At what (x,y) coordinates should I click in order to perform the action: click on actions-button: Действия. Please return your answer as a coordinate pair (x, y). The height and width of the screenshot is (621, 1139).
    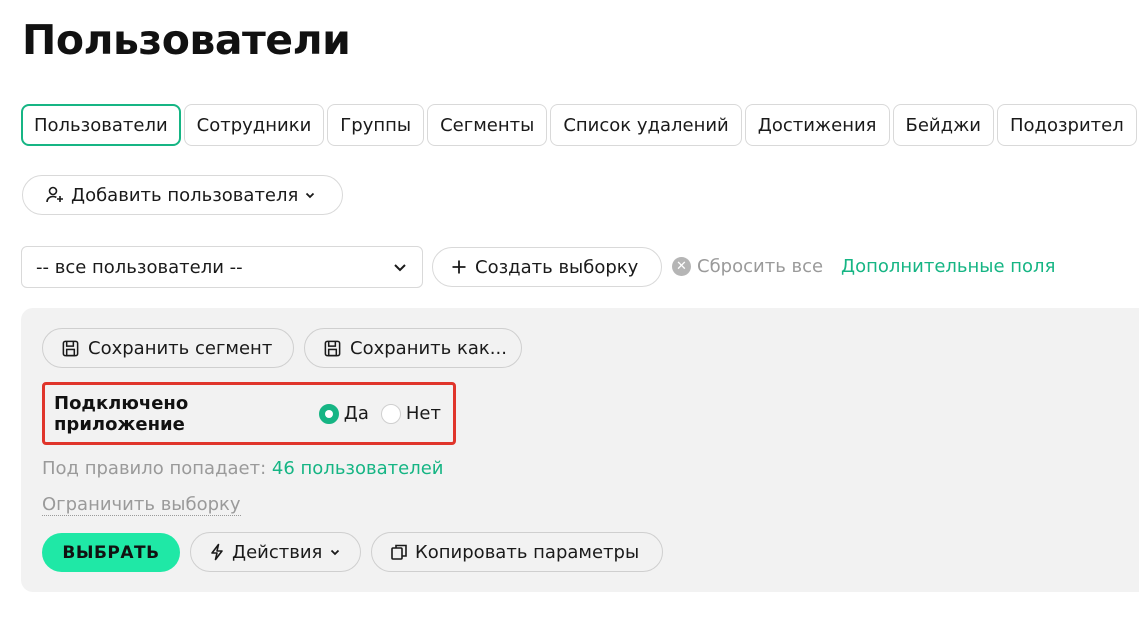
    Looking at the image, I should click on (275, 552).